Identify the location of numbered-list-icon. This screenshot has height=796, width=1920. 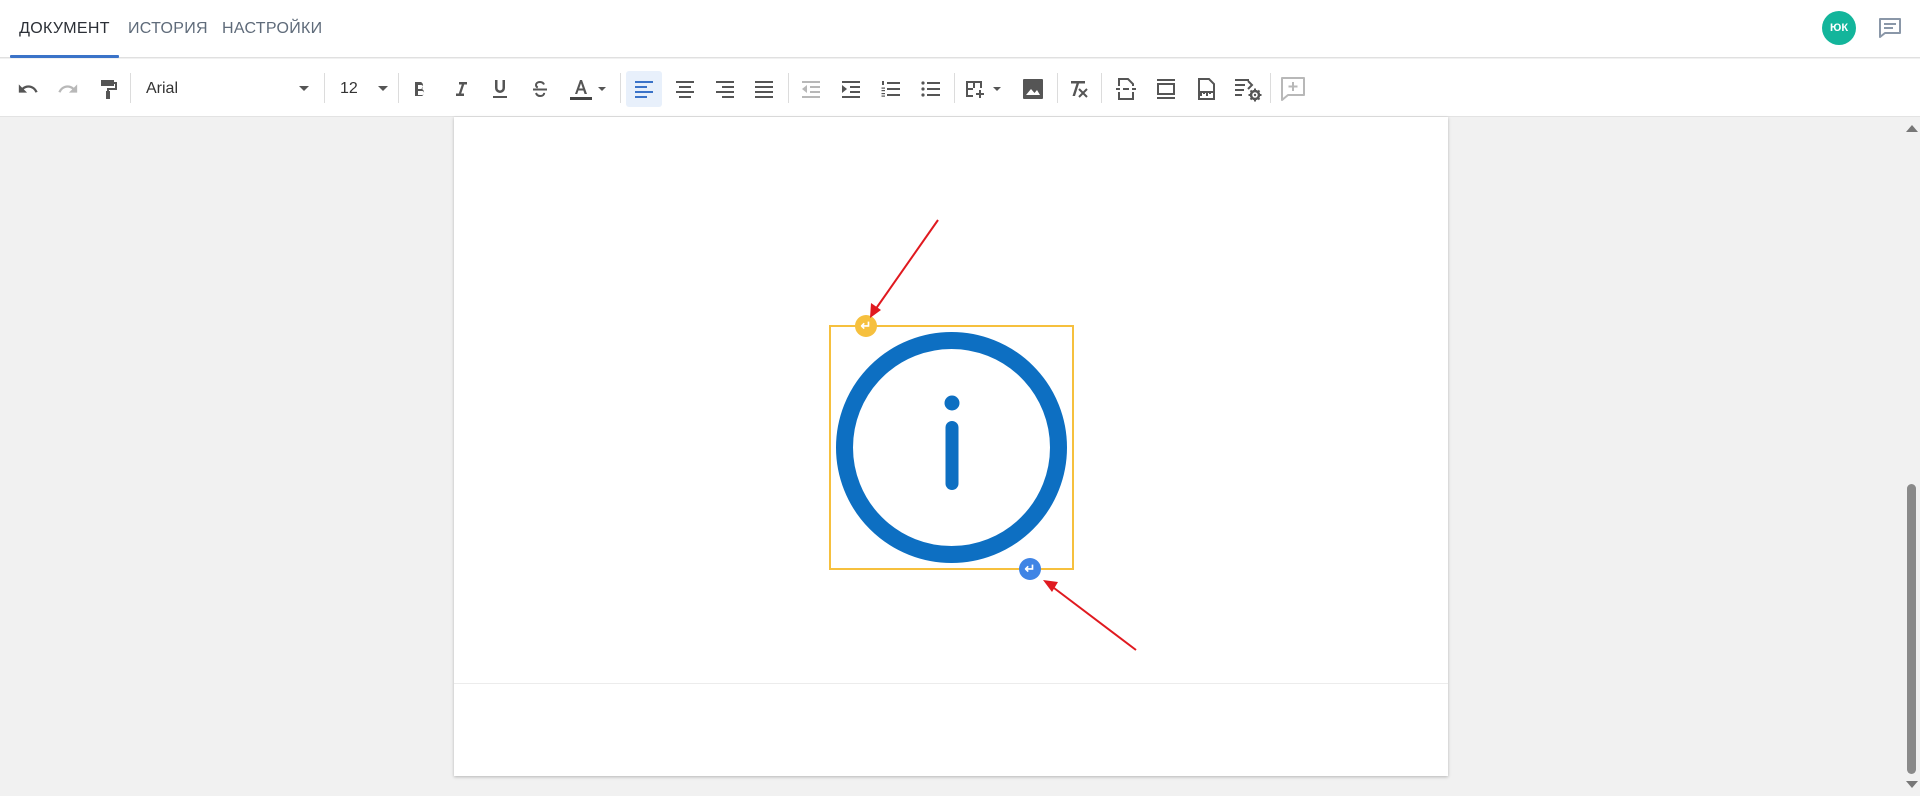
(891, 89).